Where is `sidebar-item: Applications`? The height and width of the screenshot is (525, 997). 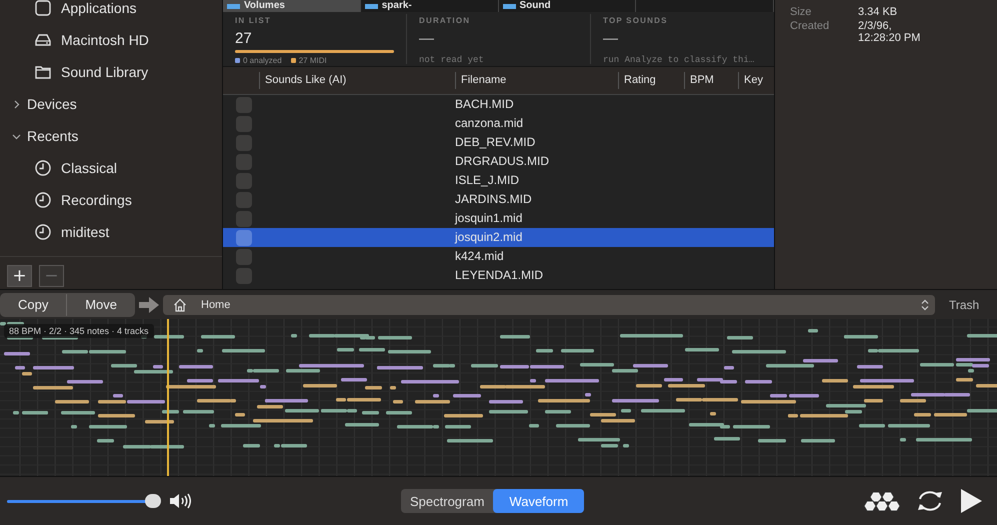
sidebar-item: Applications is located at coordinates (111, 12).